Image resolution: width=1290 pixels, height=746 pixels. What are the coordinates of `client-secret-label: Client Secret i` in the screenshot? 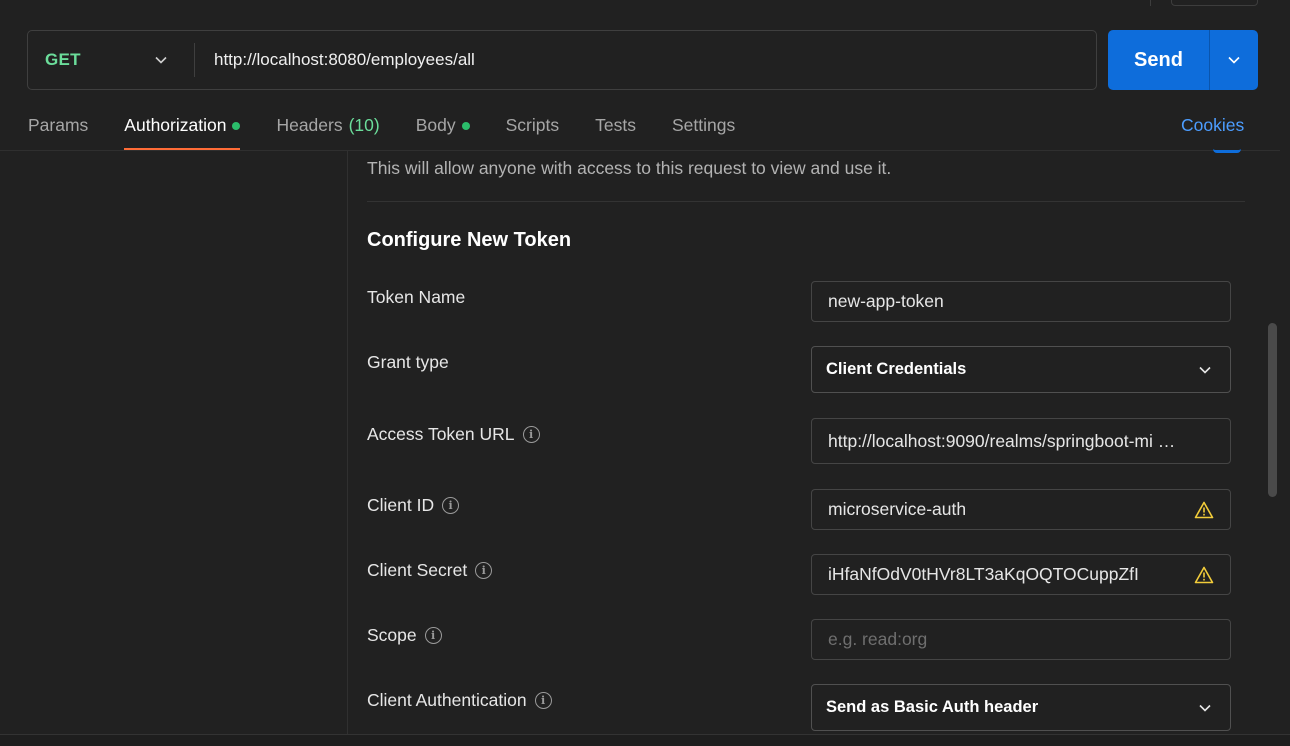 It's located at (430, 570).